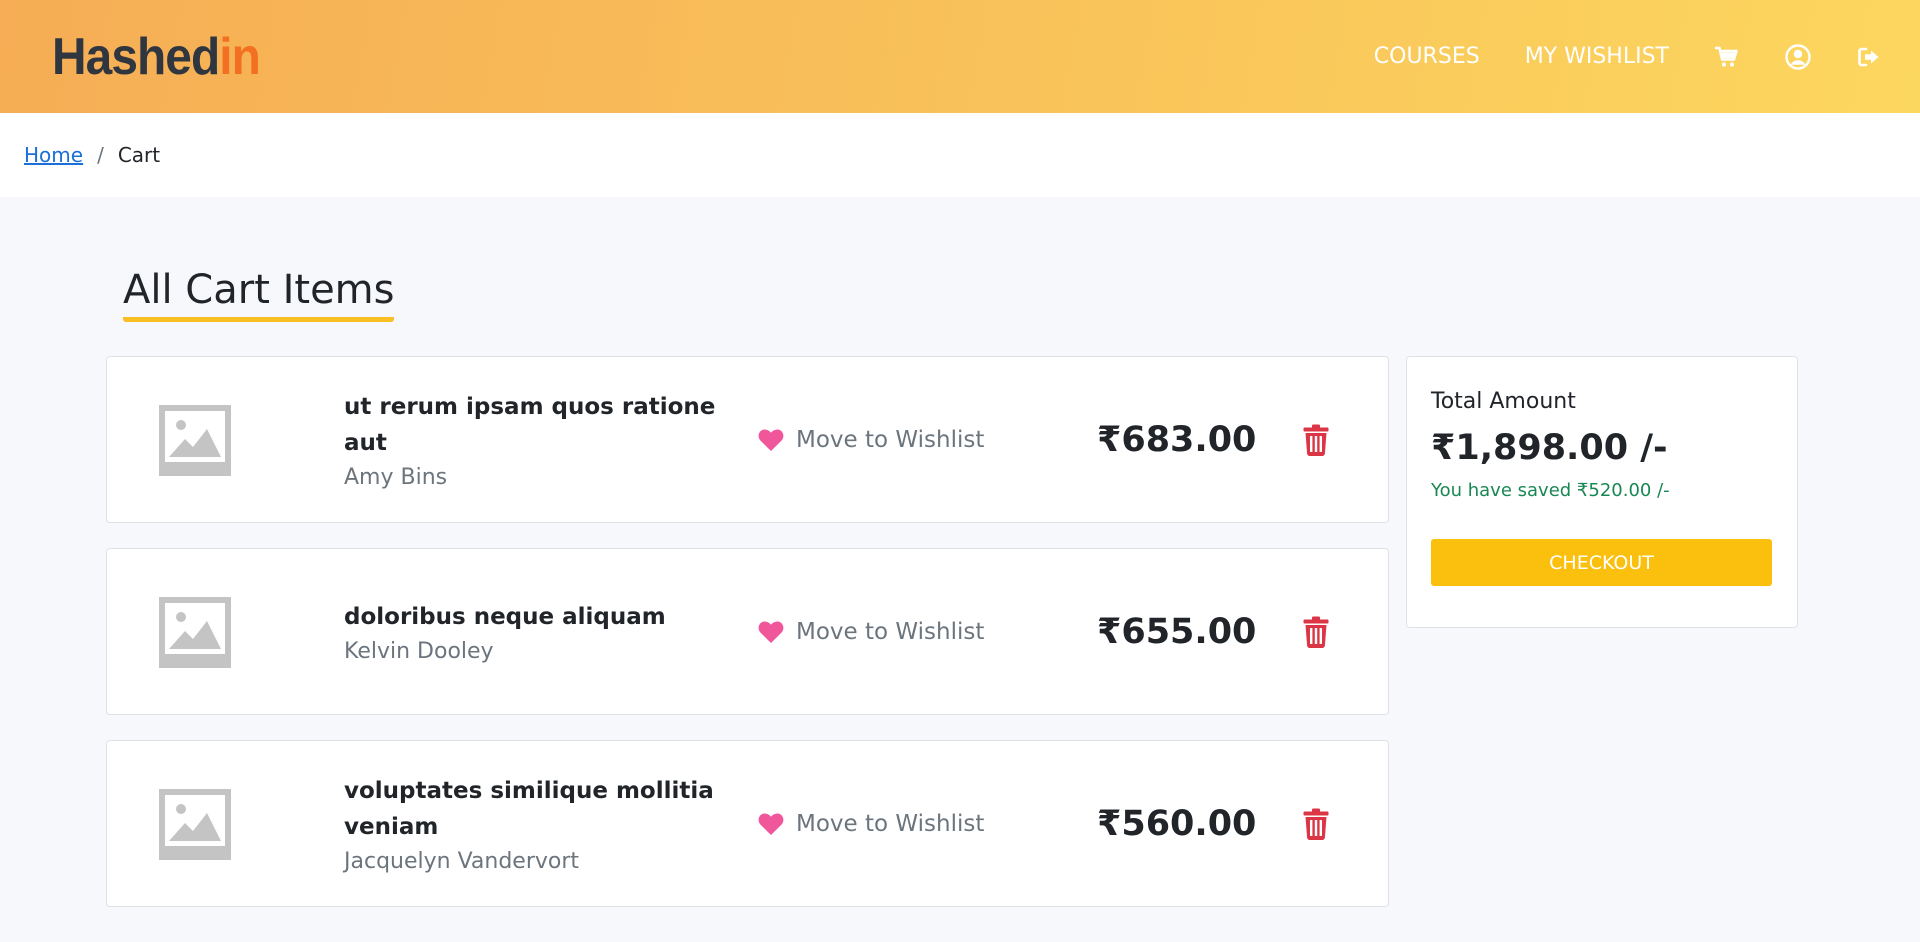 Image resolution: width=1920 pixels, height=942 pixels. What do you see at coordinates (534, 617) in the screenshot?
I see `course-title: doloribus neque aliquam` at bounding box center [534, 617].